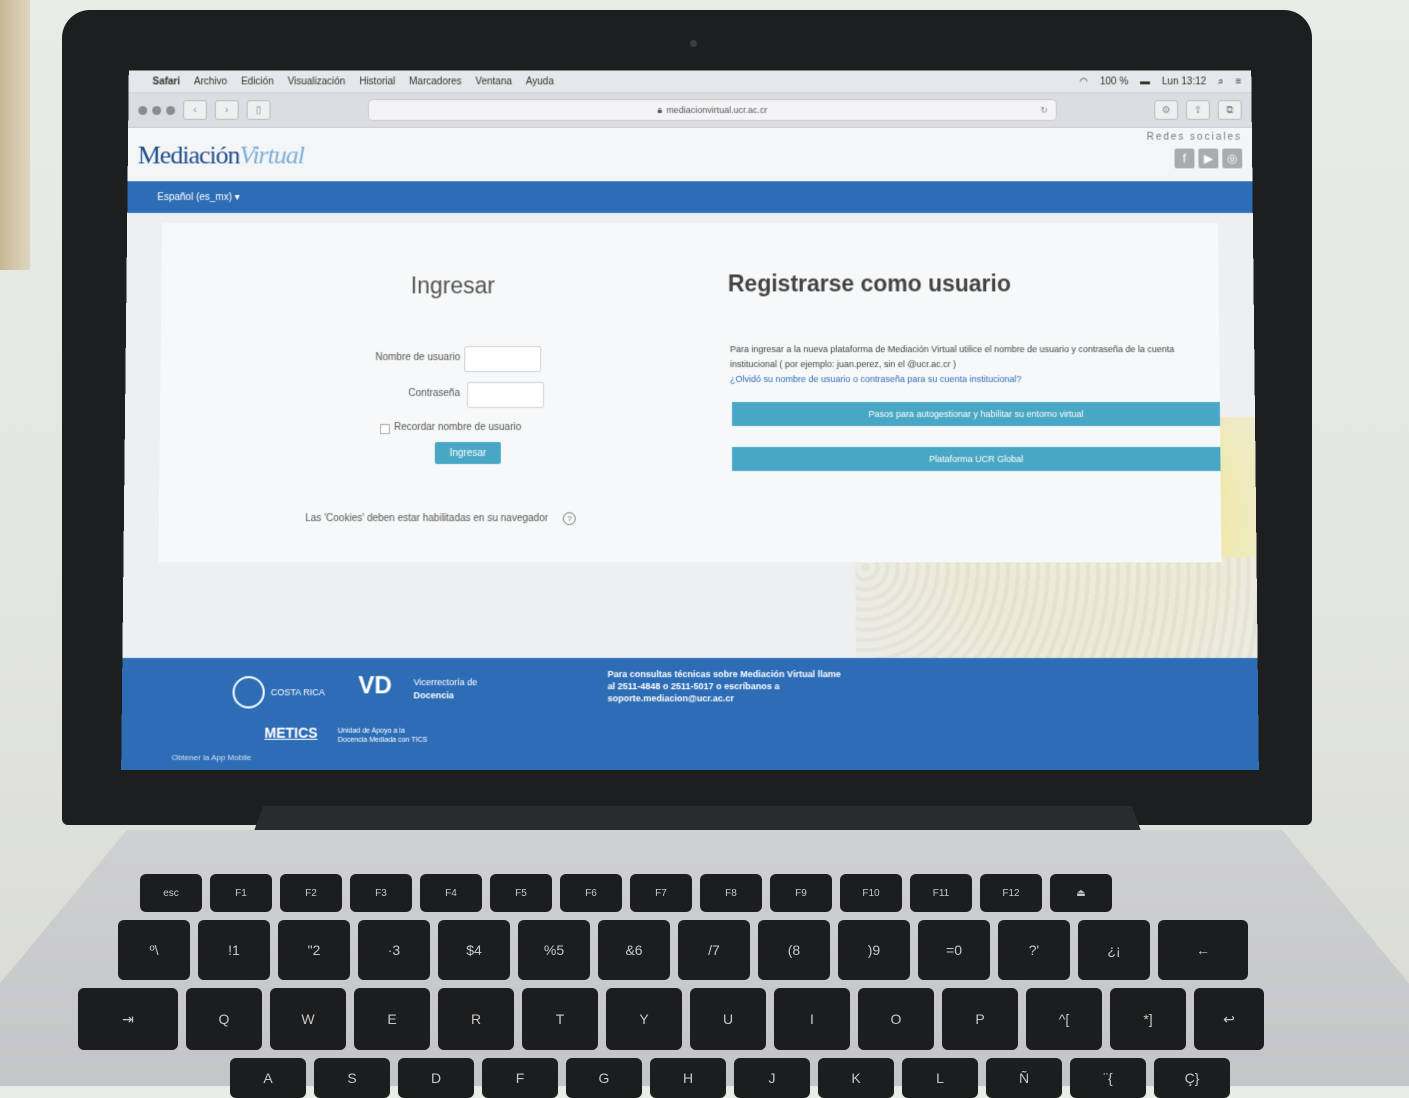  What do you see at coordinates (569, 519) in the screenshot?
I see `help-icon: ?` at bounding box center [569, 519].